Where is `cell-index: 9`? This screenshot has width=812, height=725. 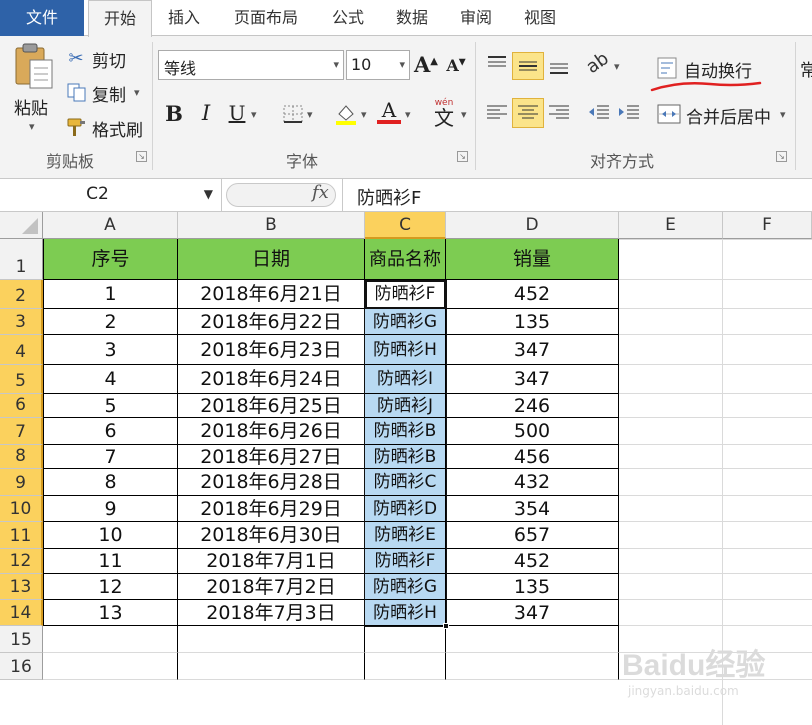 cell-index: 9 is located at coordinates (110, 509).